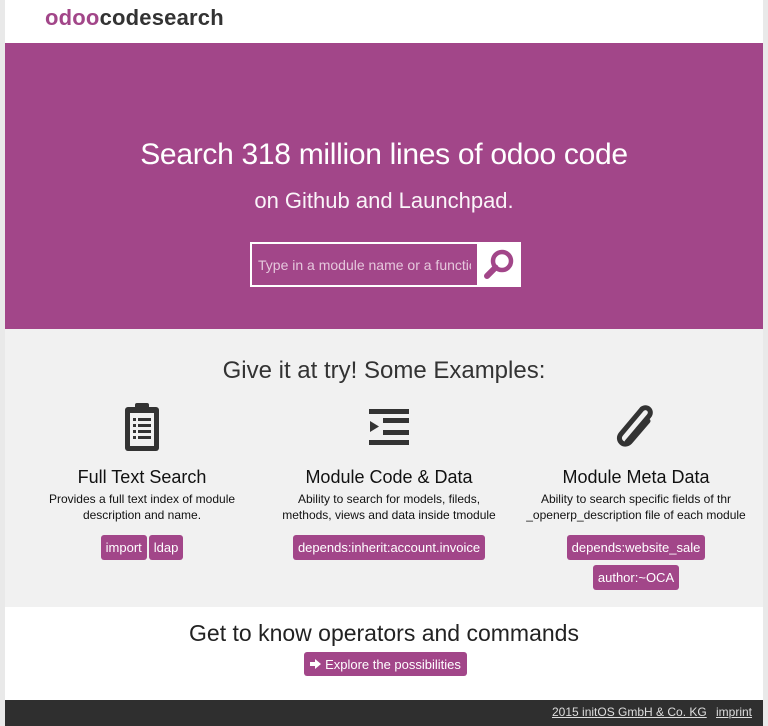  What do you see at coordinates (166, 547) in the screenshot?
I see `tag-ldap: ldap` at bounding box center [166, 547].